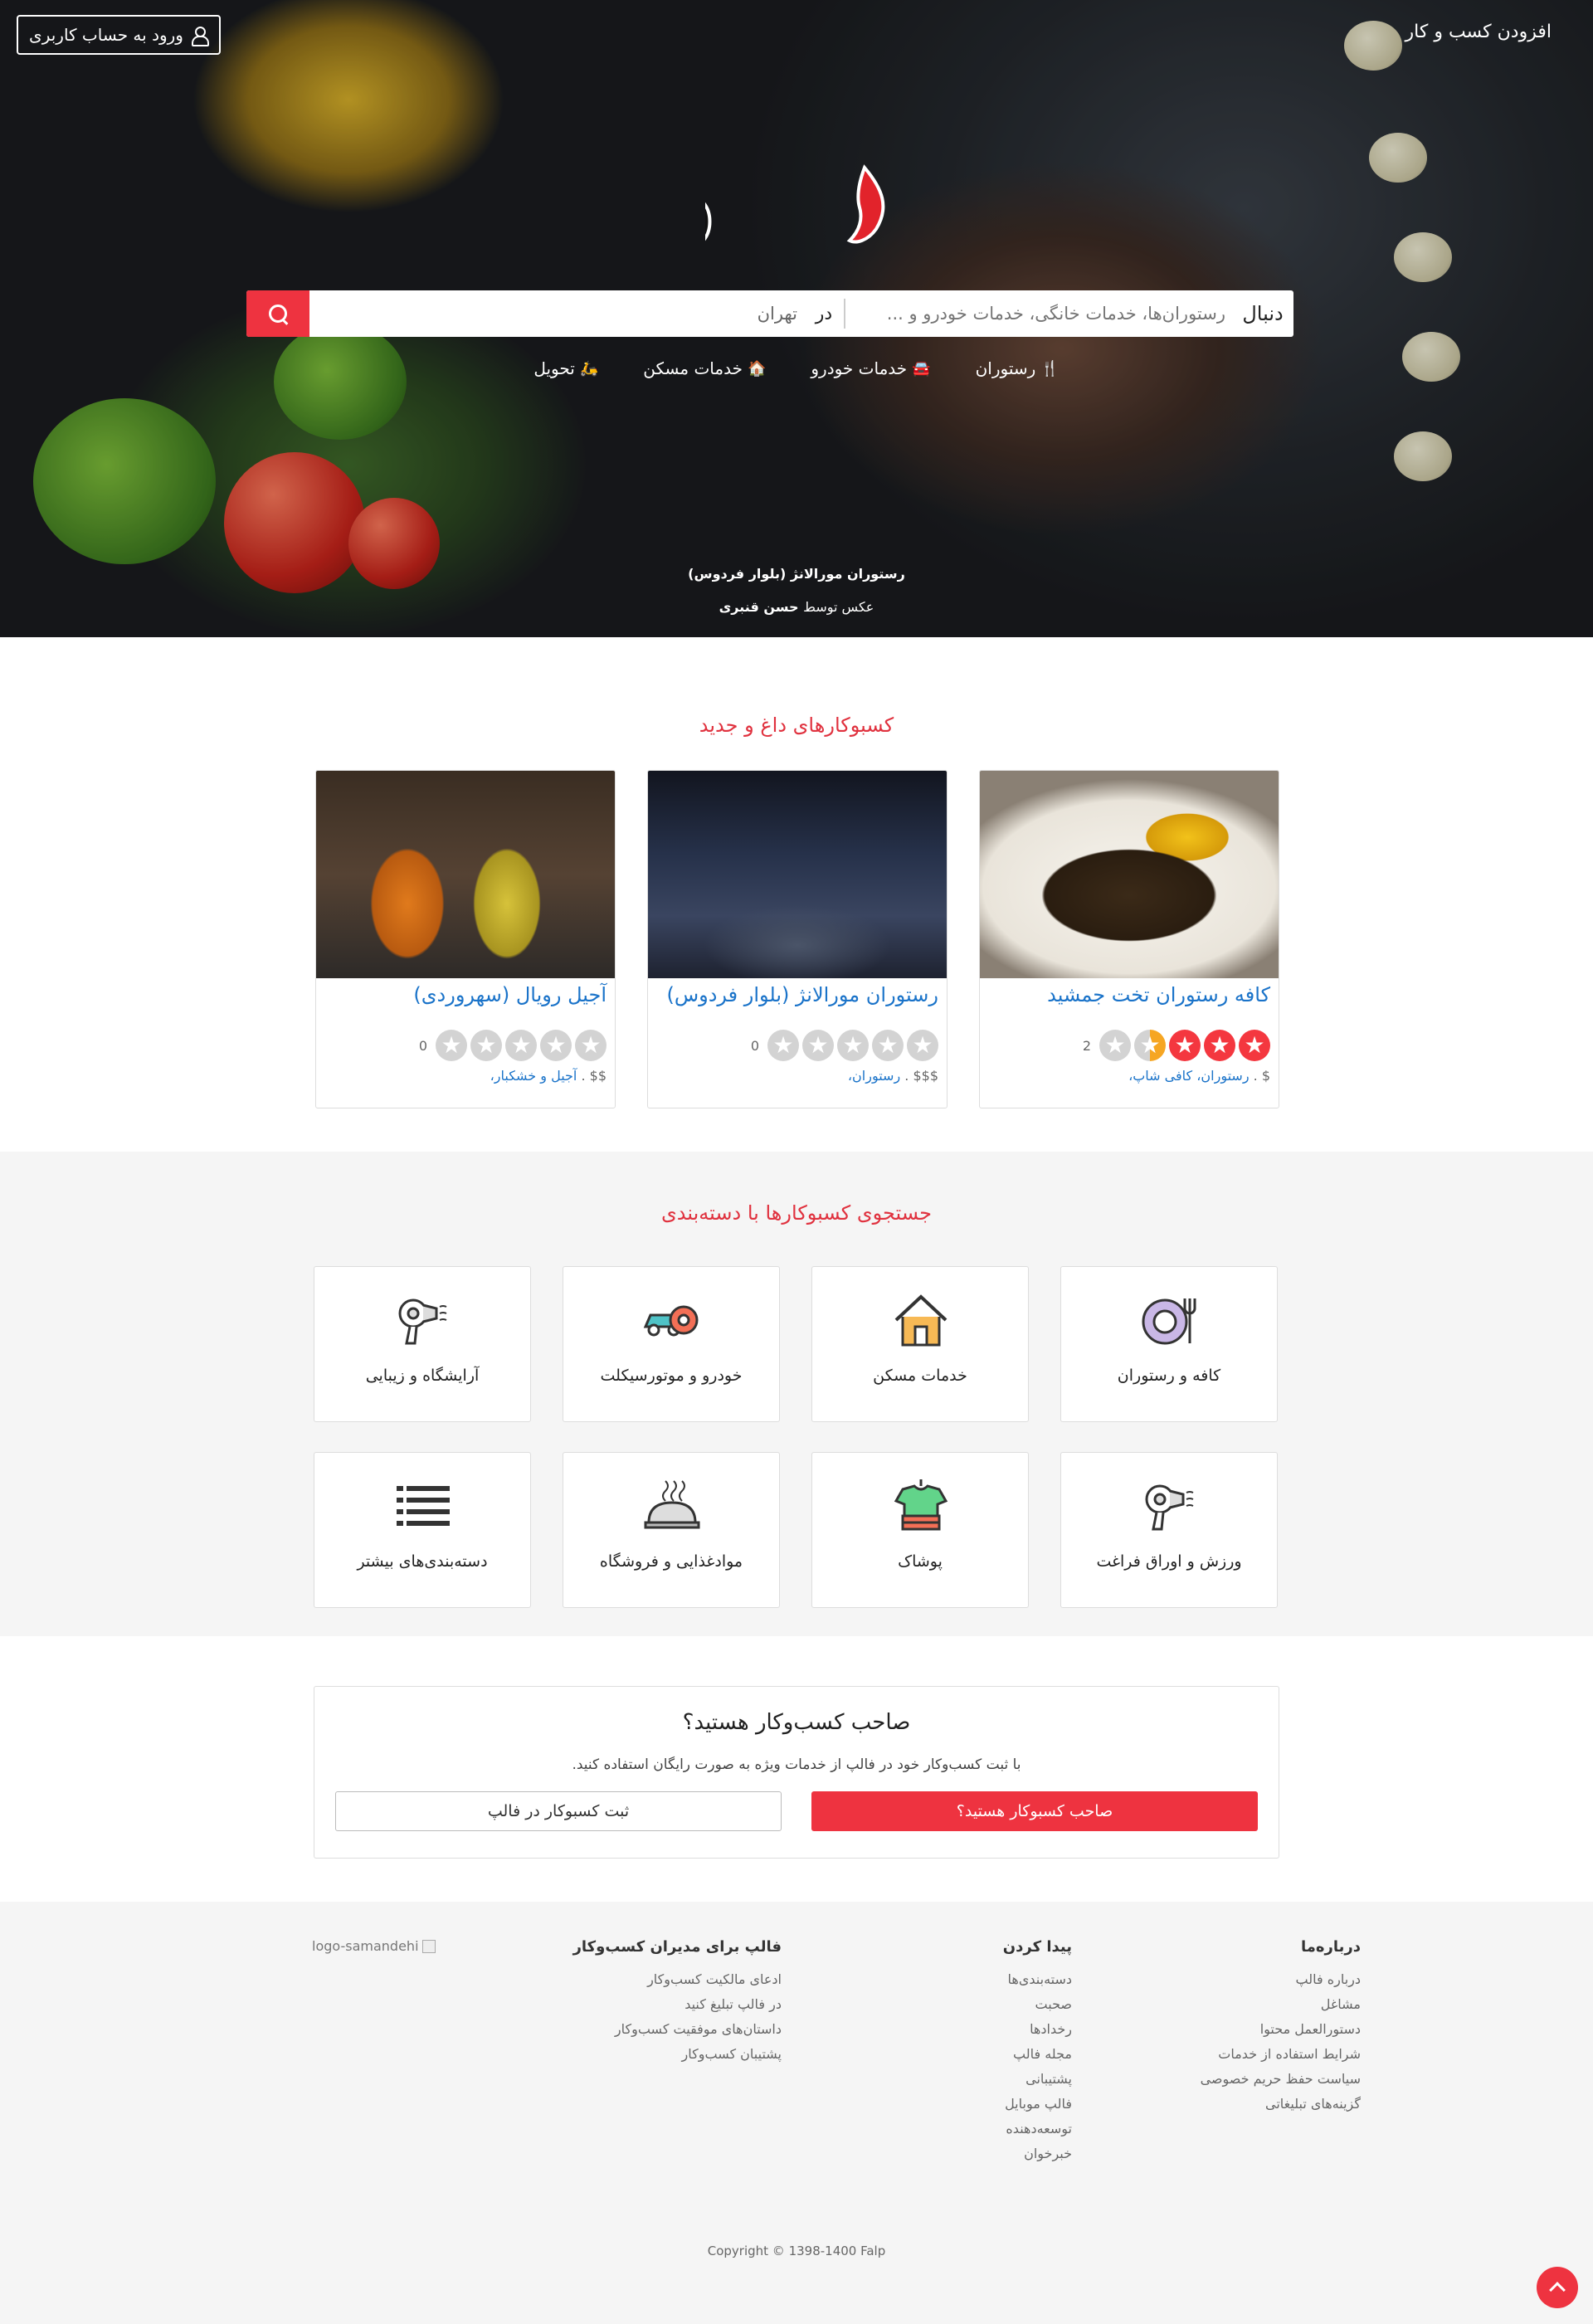 This screenshot has width=1593, height=2324. Describe the element at coordinates (533, 1076) in the screenshot. I see `business-categories: آجیل و خشکبار،` at that location.